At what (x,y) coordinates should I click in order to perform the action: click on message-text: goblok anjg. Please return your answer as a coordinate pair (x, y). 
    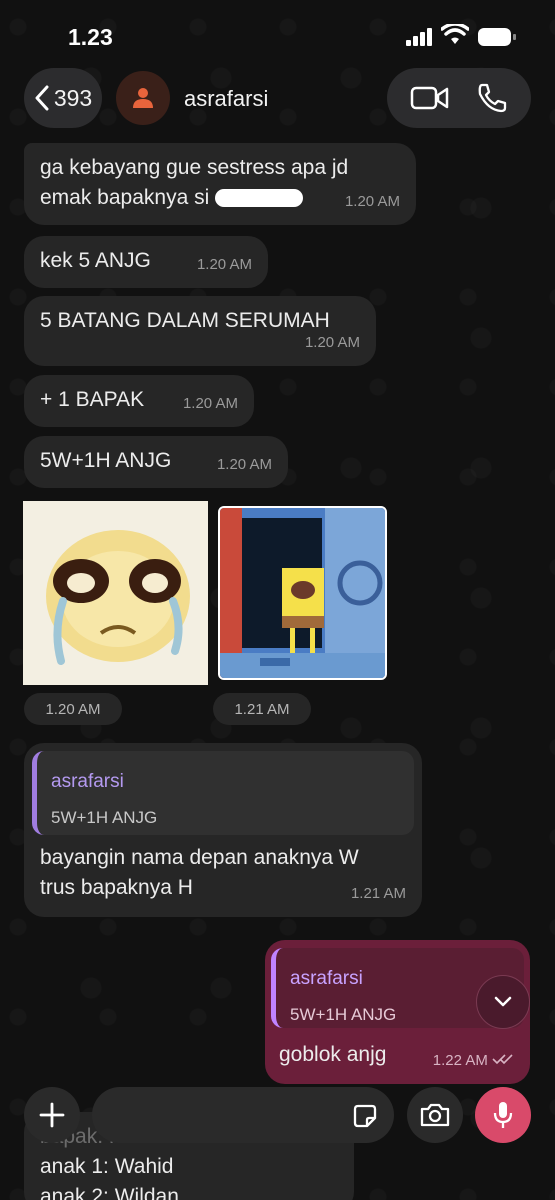
    Looking at the image, I should click on (333, 1054).